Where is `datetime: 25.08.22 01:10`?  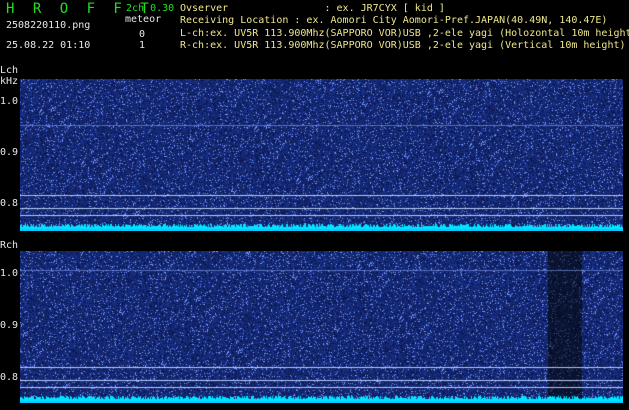 datetime: 25.08.22 01:10 is located at coordinates (48, 45).